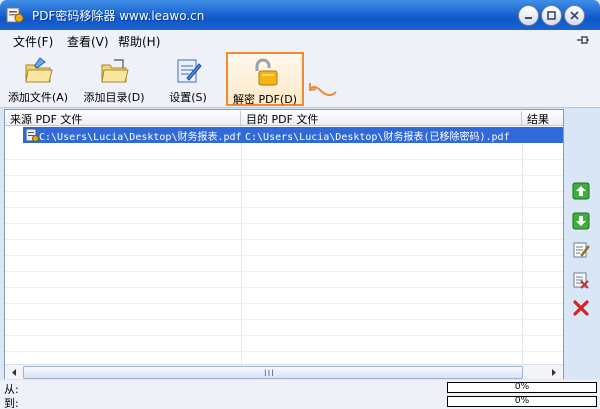  What do you see at coordinates (265, 99) in the screenshot?
I see `decrypt-pdf-label: 解密 PDF(D)` at bounding box center [265, 99].